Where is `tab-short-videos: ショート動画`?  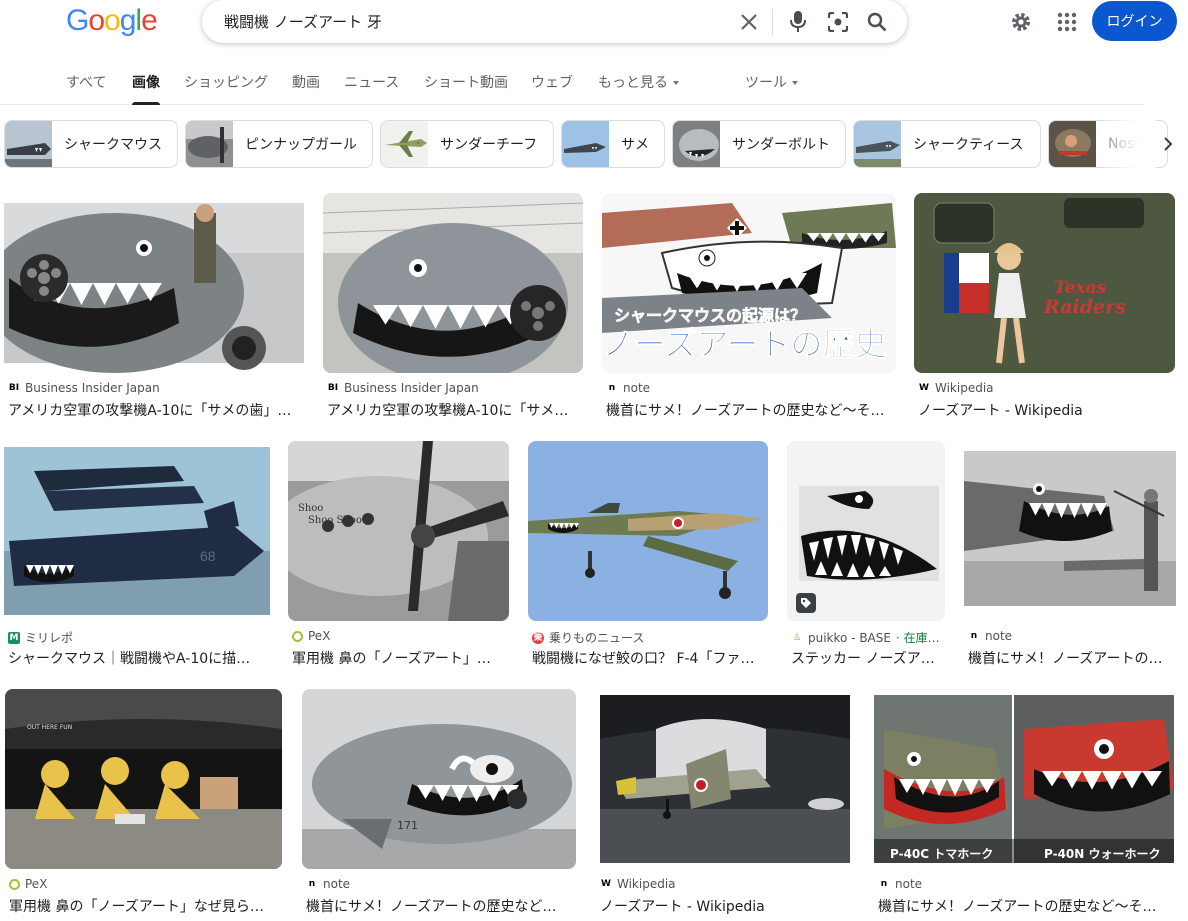 tab-short-videos: ショート動画 is located at coordinates (466, 82).